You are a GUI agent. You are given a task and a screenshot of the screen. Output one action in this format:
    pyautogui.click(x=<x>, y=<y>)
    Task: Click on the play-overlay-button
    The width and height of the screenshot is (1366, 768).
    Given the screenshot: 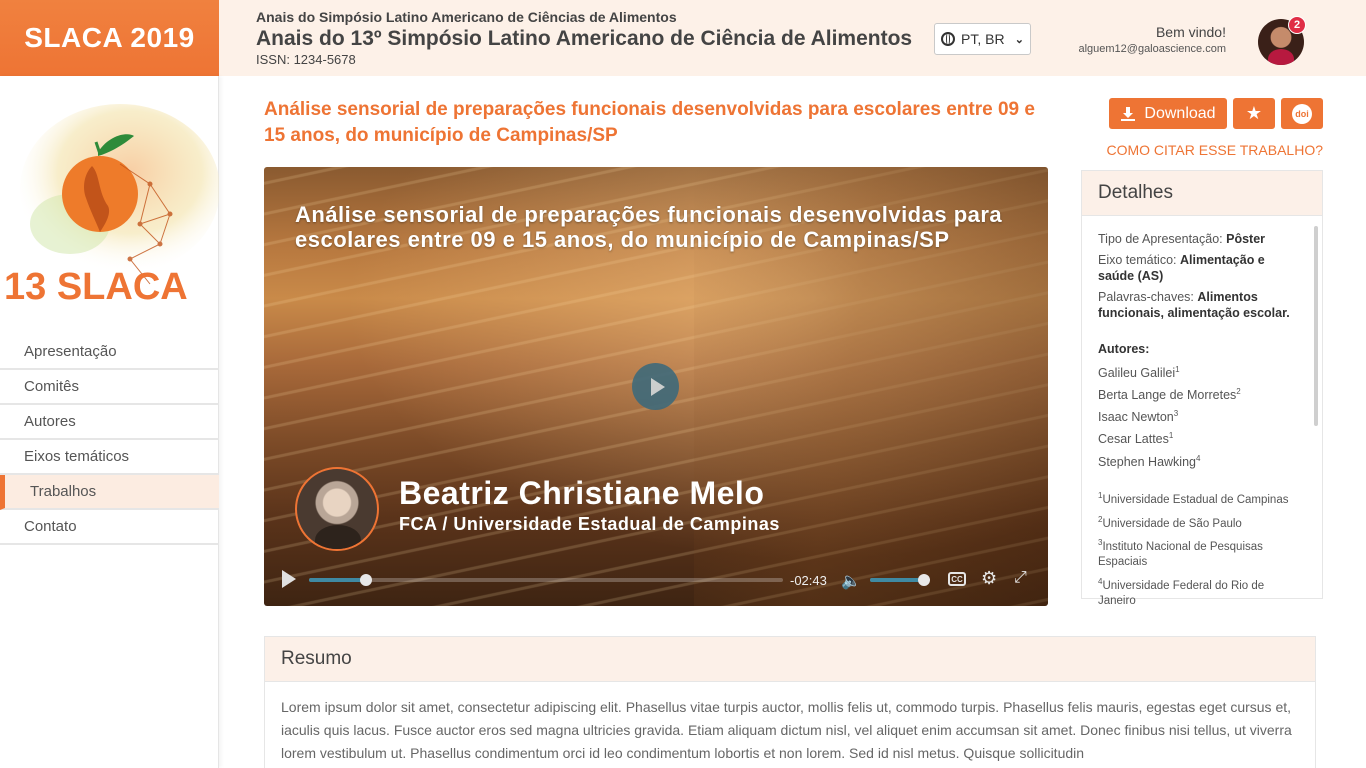 What is the action you would take?
    pyautogui.click(x=655, y=386)
    